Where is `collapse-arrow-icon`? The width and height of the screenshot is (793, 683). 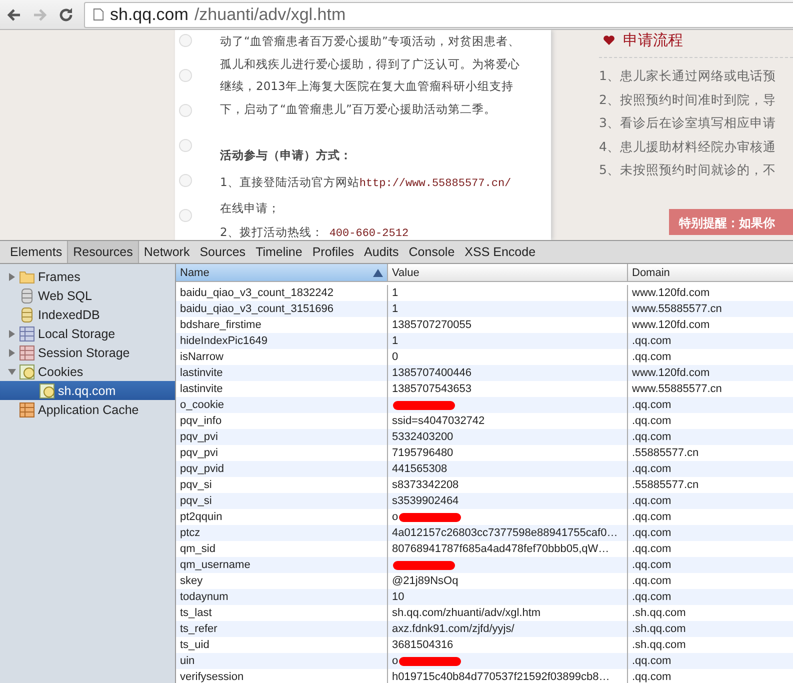 collapse-arrow-icon is located at coordinates (12, 372).